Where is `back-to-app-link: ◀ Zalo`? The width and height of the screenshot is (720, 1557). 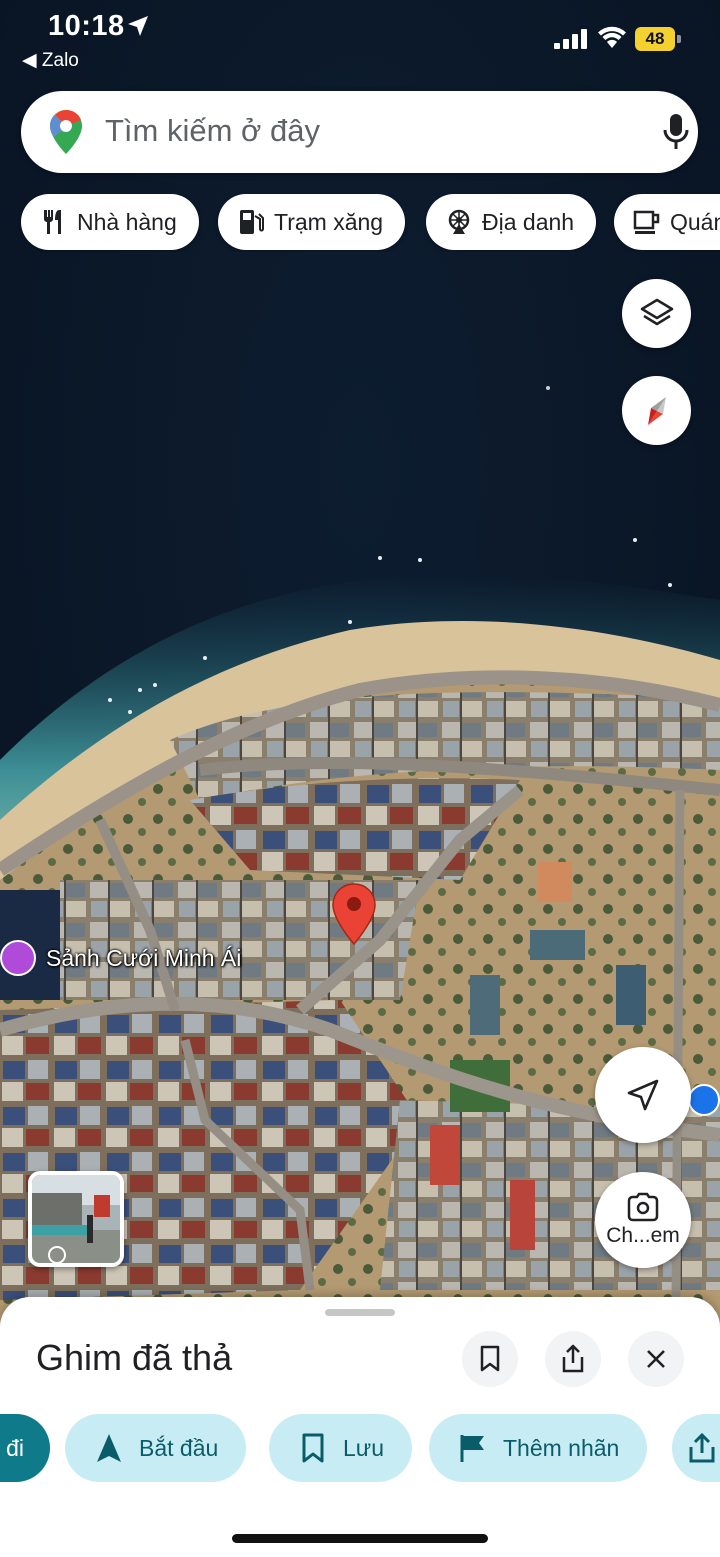 back-to-app-link: ◀ Zalo is located at coordinates (50, 60).